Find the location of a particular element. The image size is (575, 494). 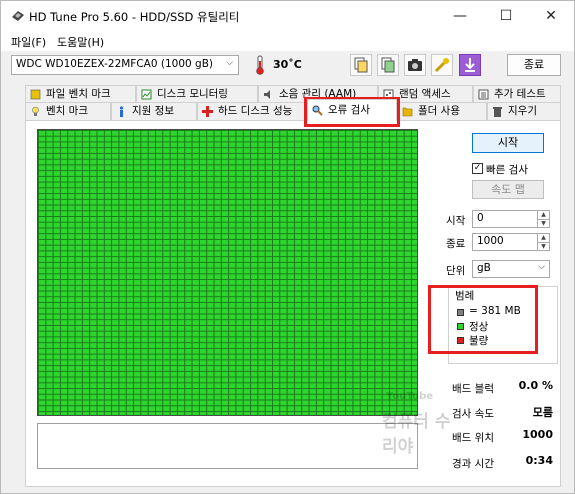

scan-log-box is located at coordinates (227, 446).